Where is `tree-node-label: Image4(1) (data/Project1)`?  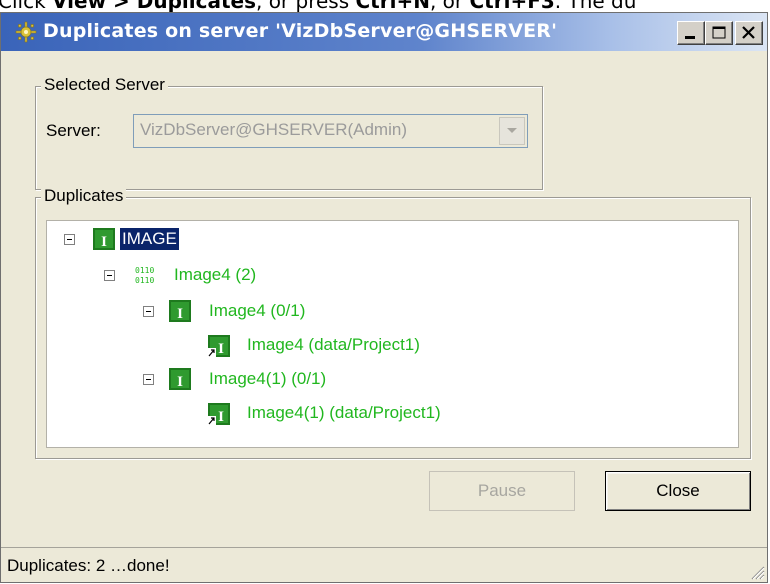 tree-node-label: Image4(1) (data/Project1) is located at coordinates (344, 412).